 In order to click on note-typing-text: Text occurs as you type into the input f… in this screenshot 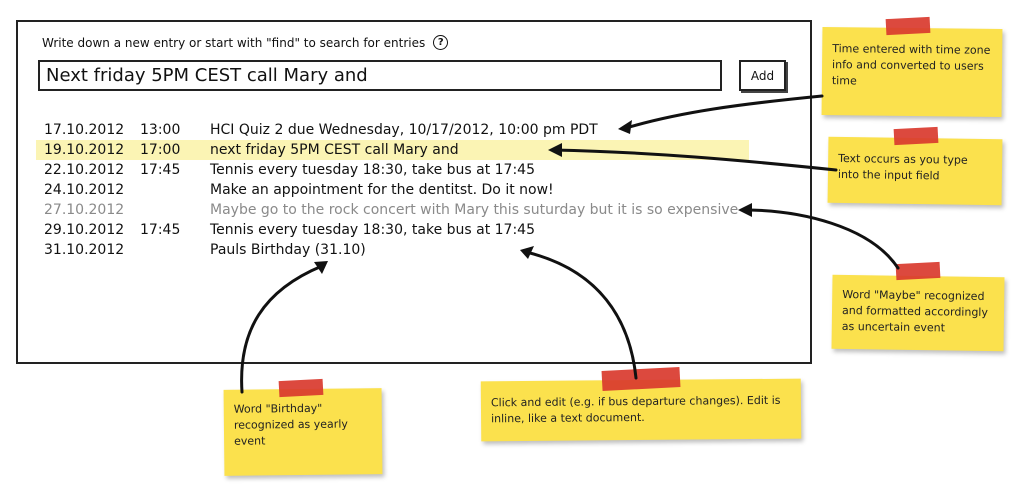, I will do `click(902, 167)`.